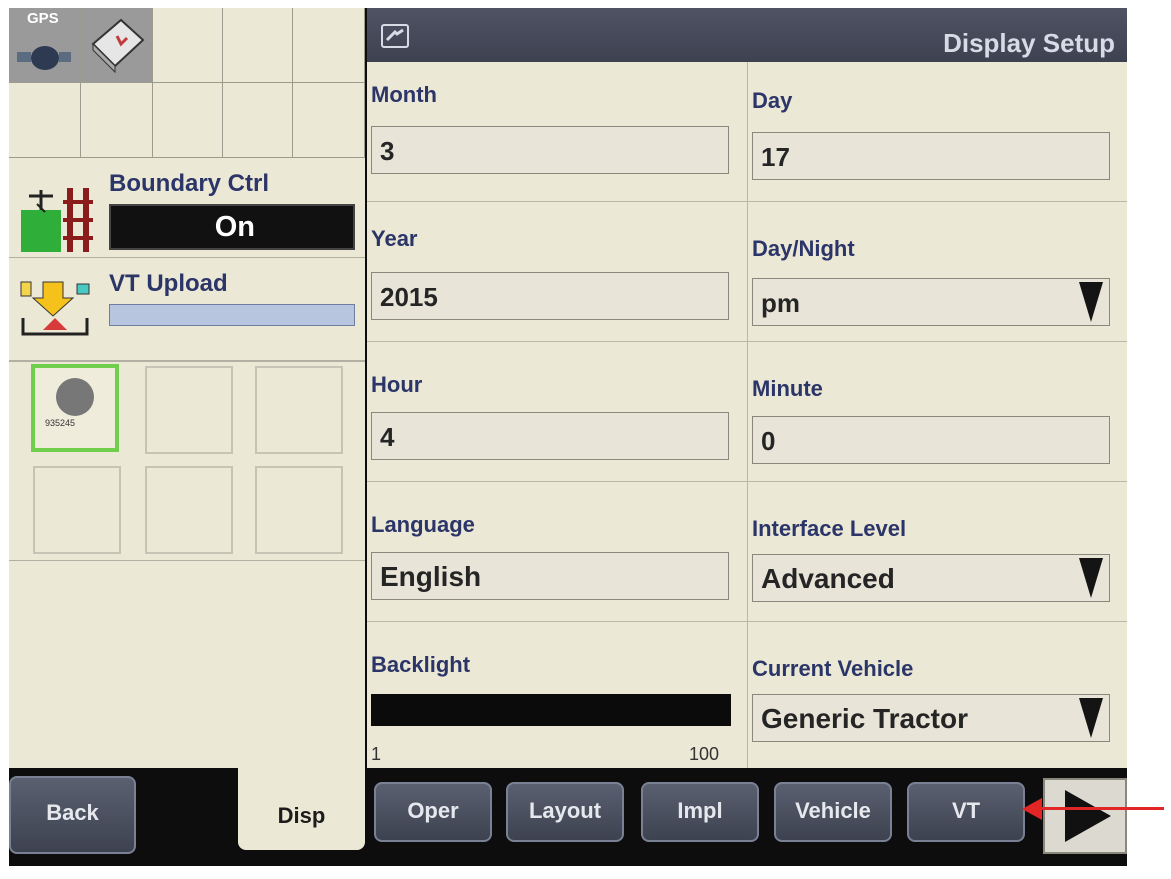 Image resolution: width=1171 pixels, height=879 pixels. Describe the element at coordinates (423, 524) in the screenshot. I see `language-label: Language` at that location.